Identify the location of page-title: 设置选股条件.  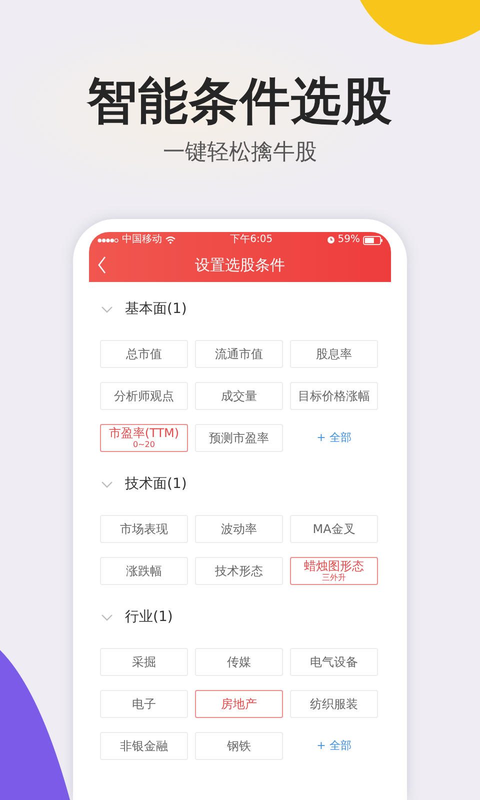
(240, 265).